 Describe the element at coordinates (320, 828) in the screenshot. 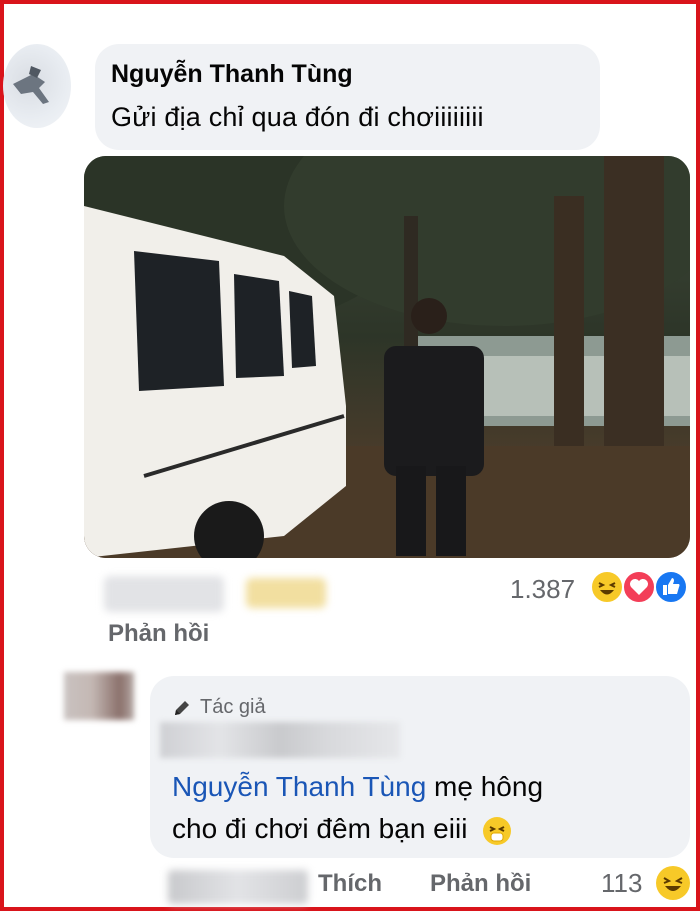

I see `reply-text-line2: cho đi chơi đêm bạn eiii` at that location.